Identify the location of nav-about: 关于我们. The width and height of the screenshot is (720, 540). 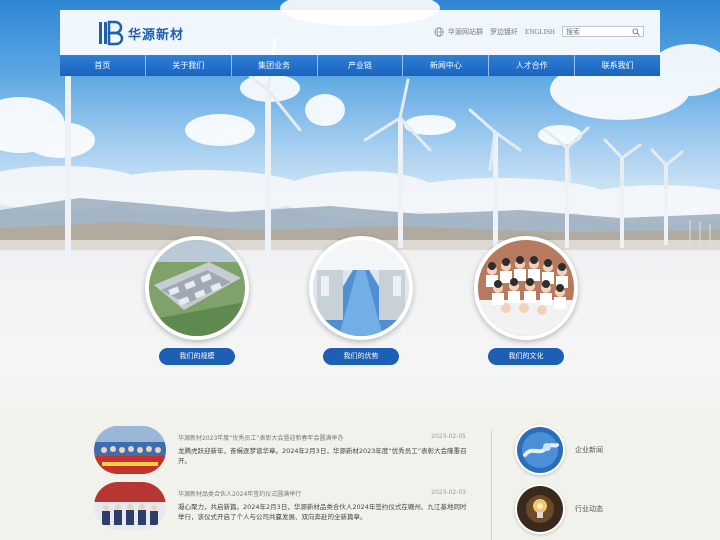
(189, 65).